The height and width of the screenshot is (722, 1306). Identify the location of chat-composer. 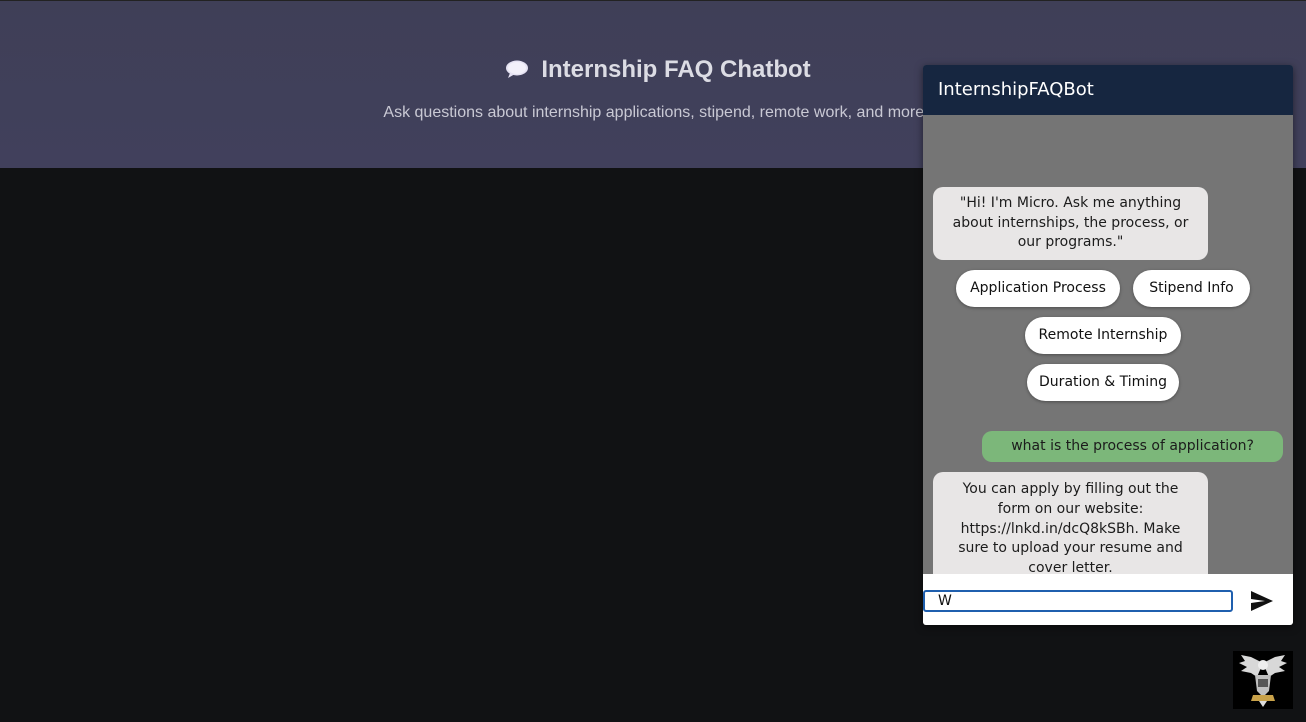
(1108, 599).